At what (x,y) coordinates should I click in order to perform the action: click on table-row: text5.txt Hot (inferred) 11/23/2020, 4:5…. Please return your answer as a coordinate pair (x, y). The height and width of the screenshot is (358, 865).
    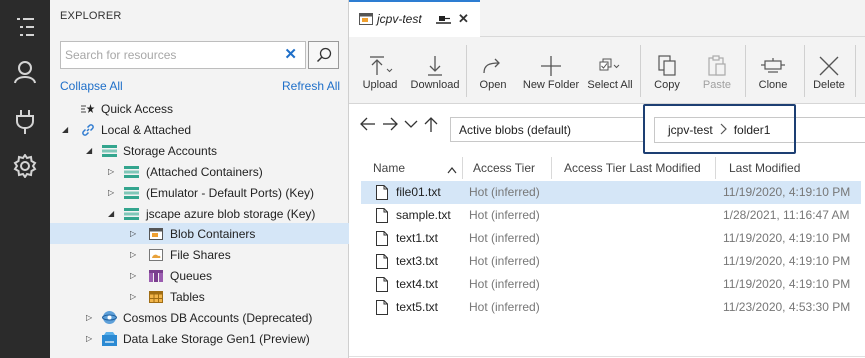
    Looking at the image, I should click on (611, 307).